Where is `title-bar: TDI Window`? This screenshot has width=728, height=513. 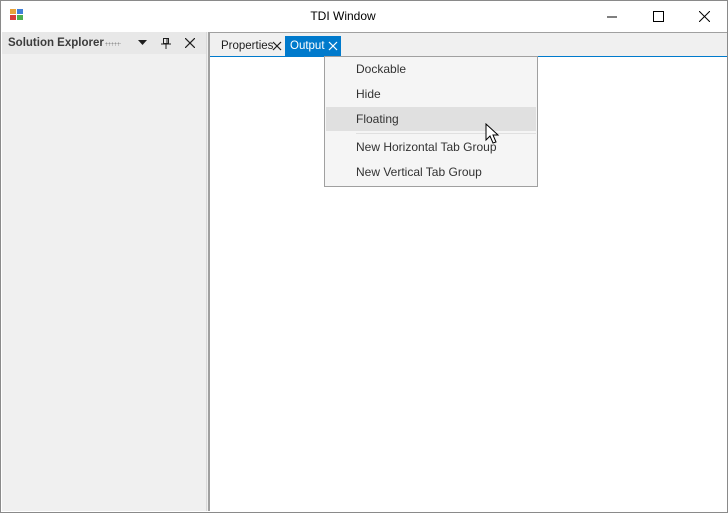 title-bar: TDI Window is located at coordinates (364, 16).